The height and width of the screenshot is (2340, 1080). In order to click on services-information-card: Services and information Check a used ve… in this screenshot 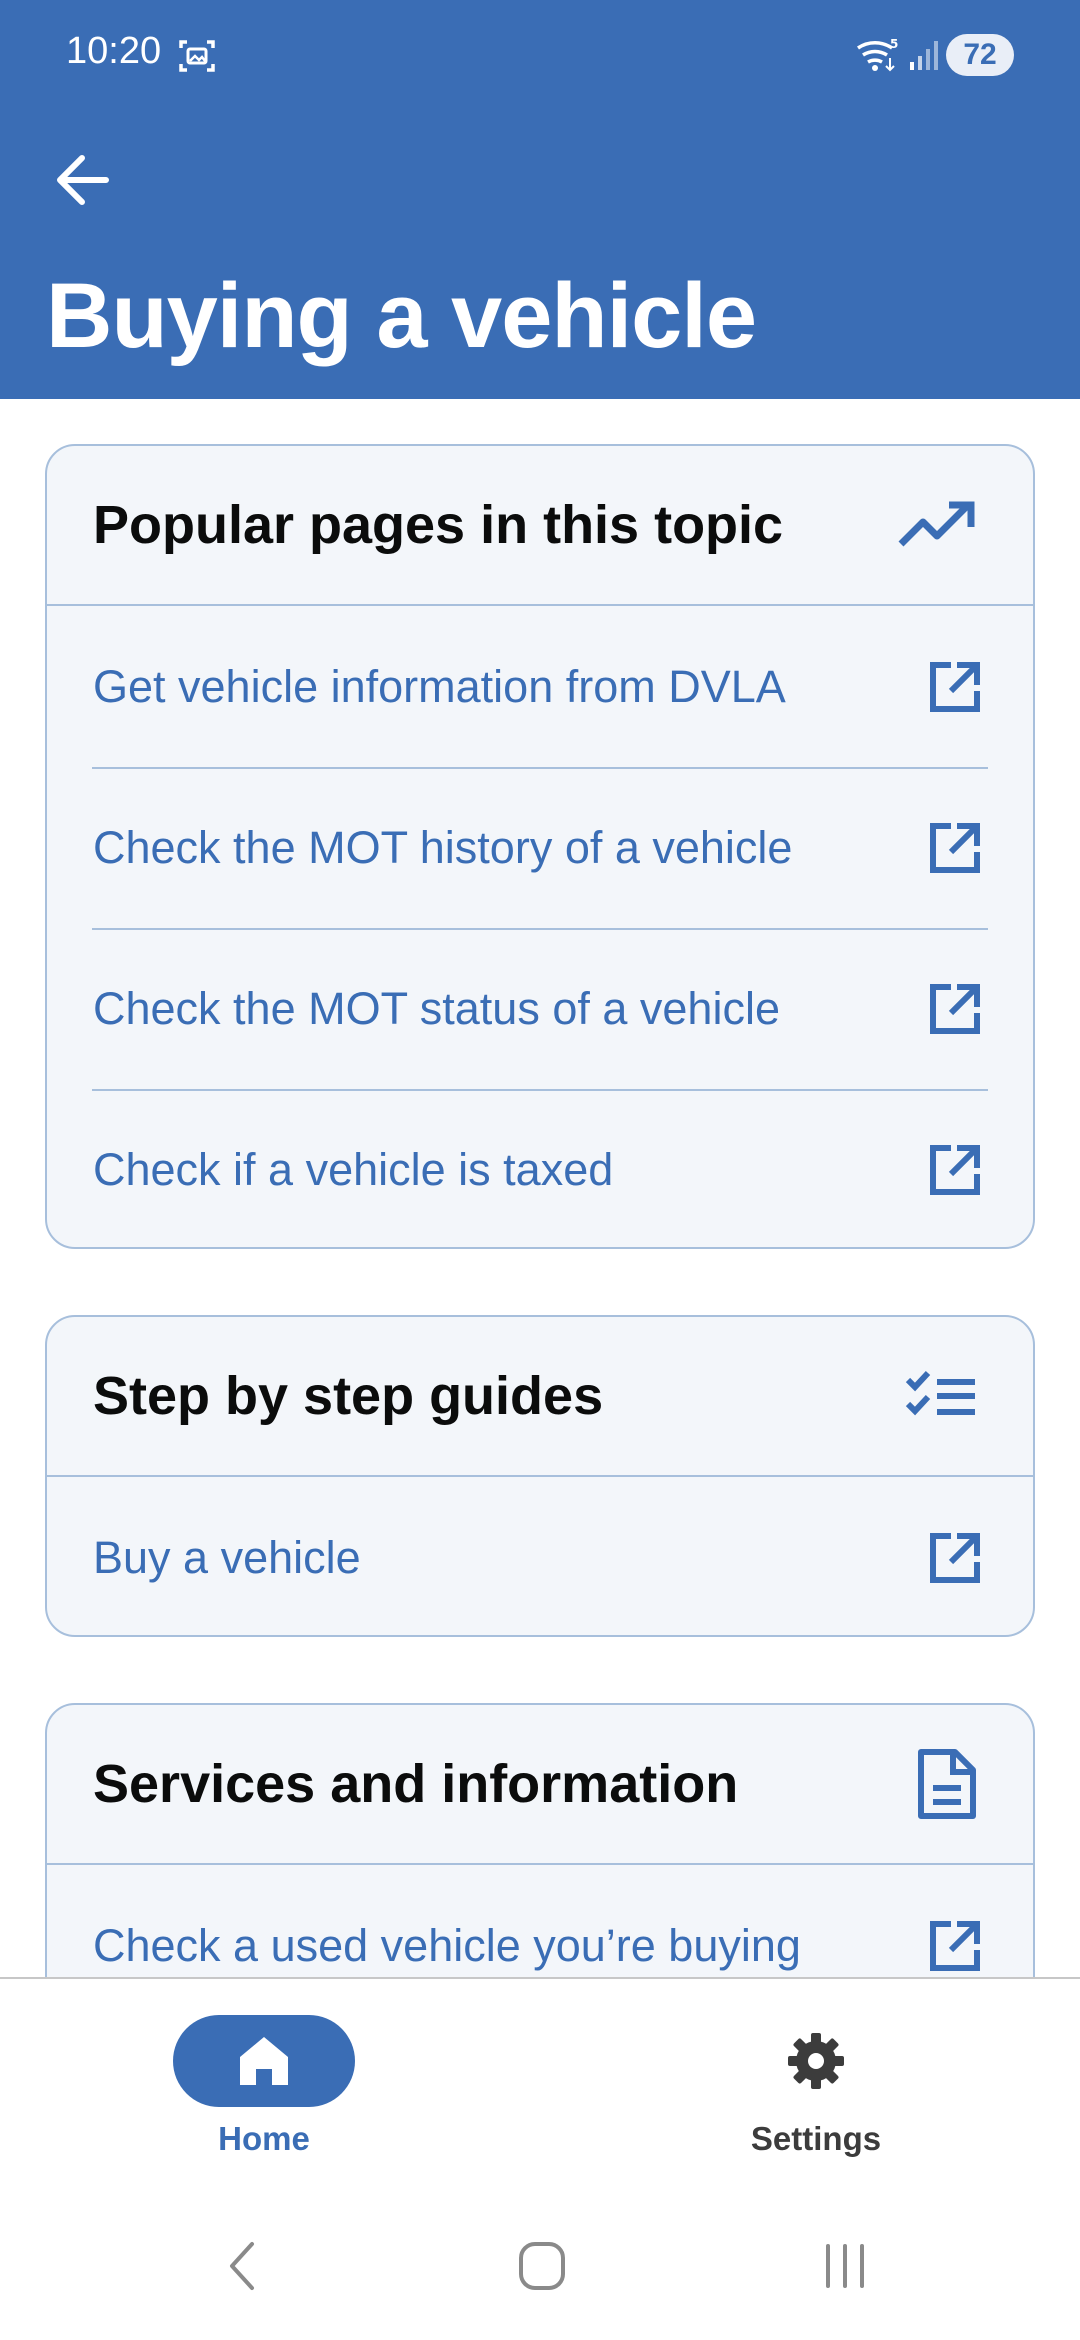, I will do `click(540, 1840)`.